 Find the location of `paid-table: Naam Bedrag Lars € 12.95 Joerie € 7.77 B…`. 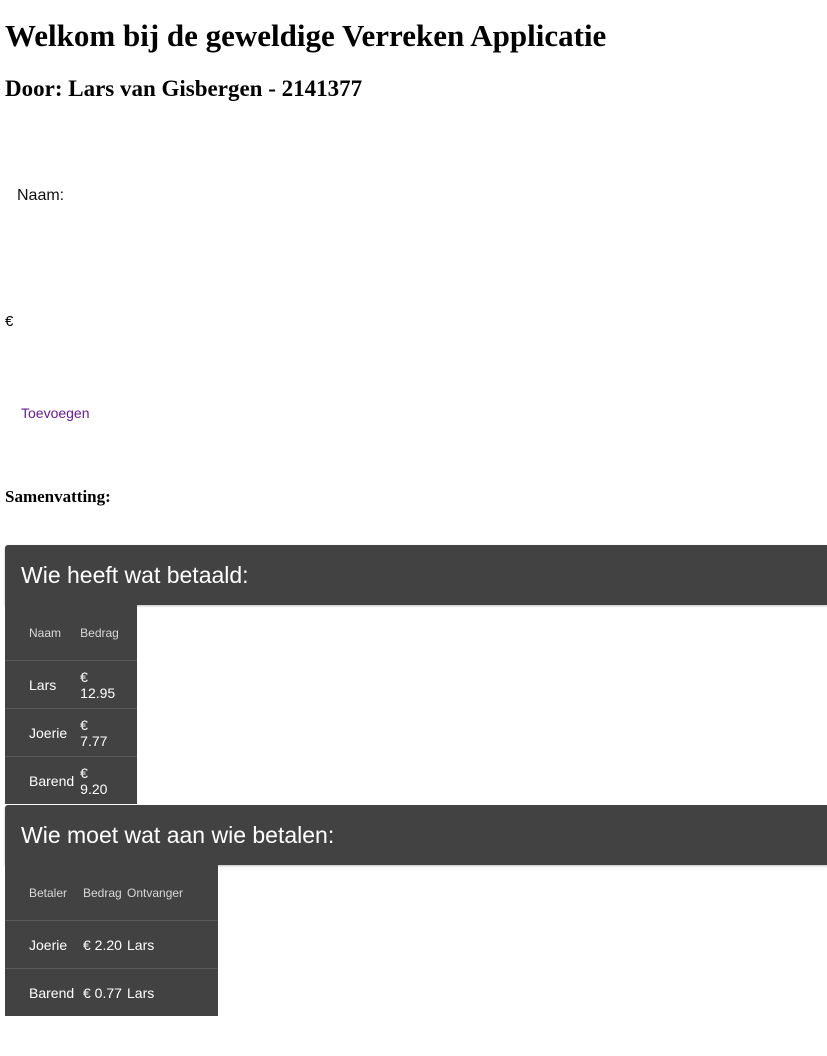

paid-table: Naam Bedrag Lars € 12.95 Joerie € 7.77 B… is located at coordinates (71, 704).